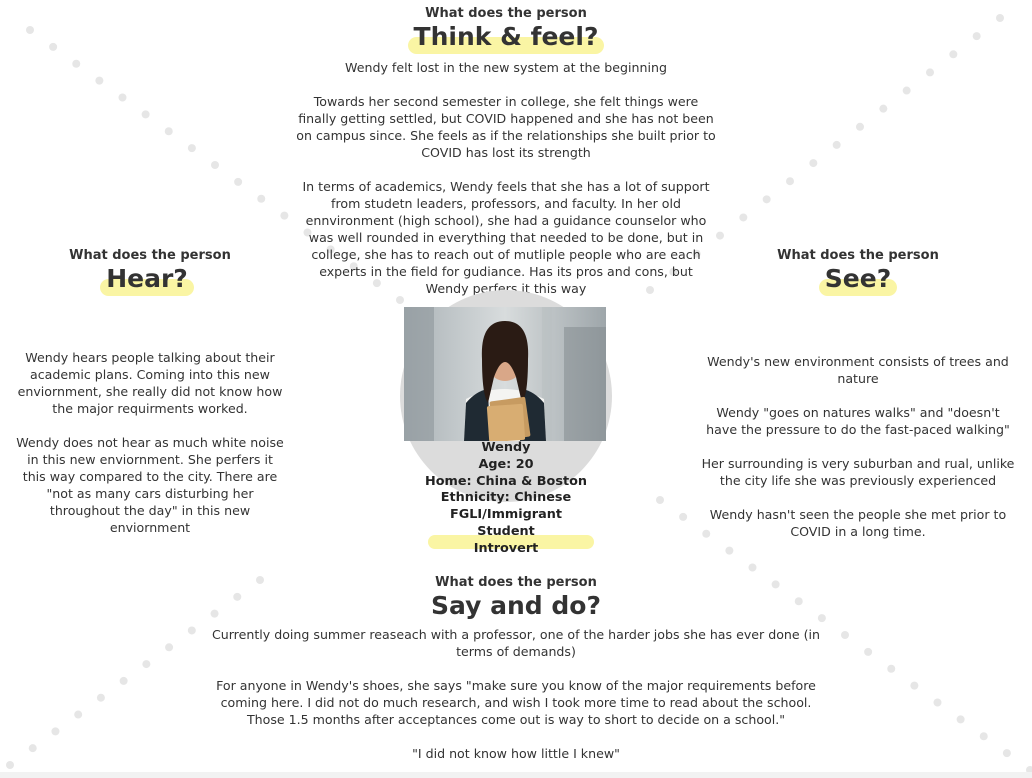  I want to click on think-subtitle: What does the person, so click(506, 13).